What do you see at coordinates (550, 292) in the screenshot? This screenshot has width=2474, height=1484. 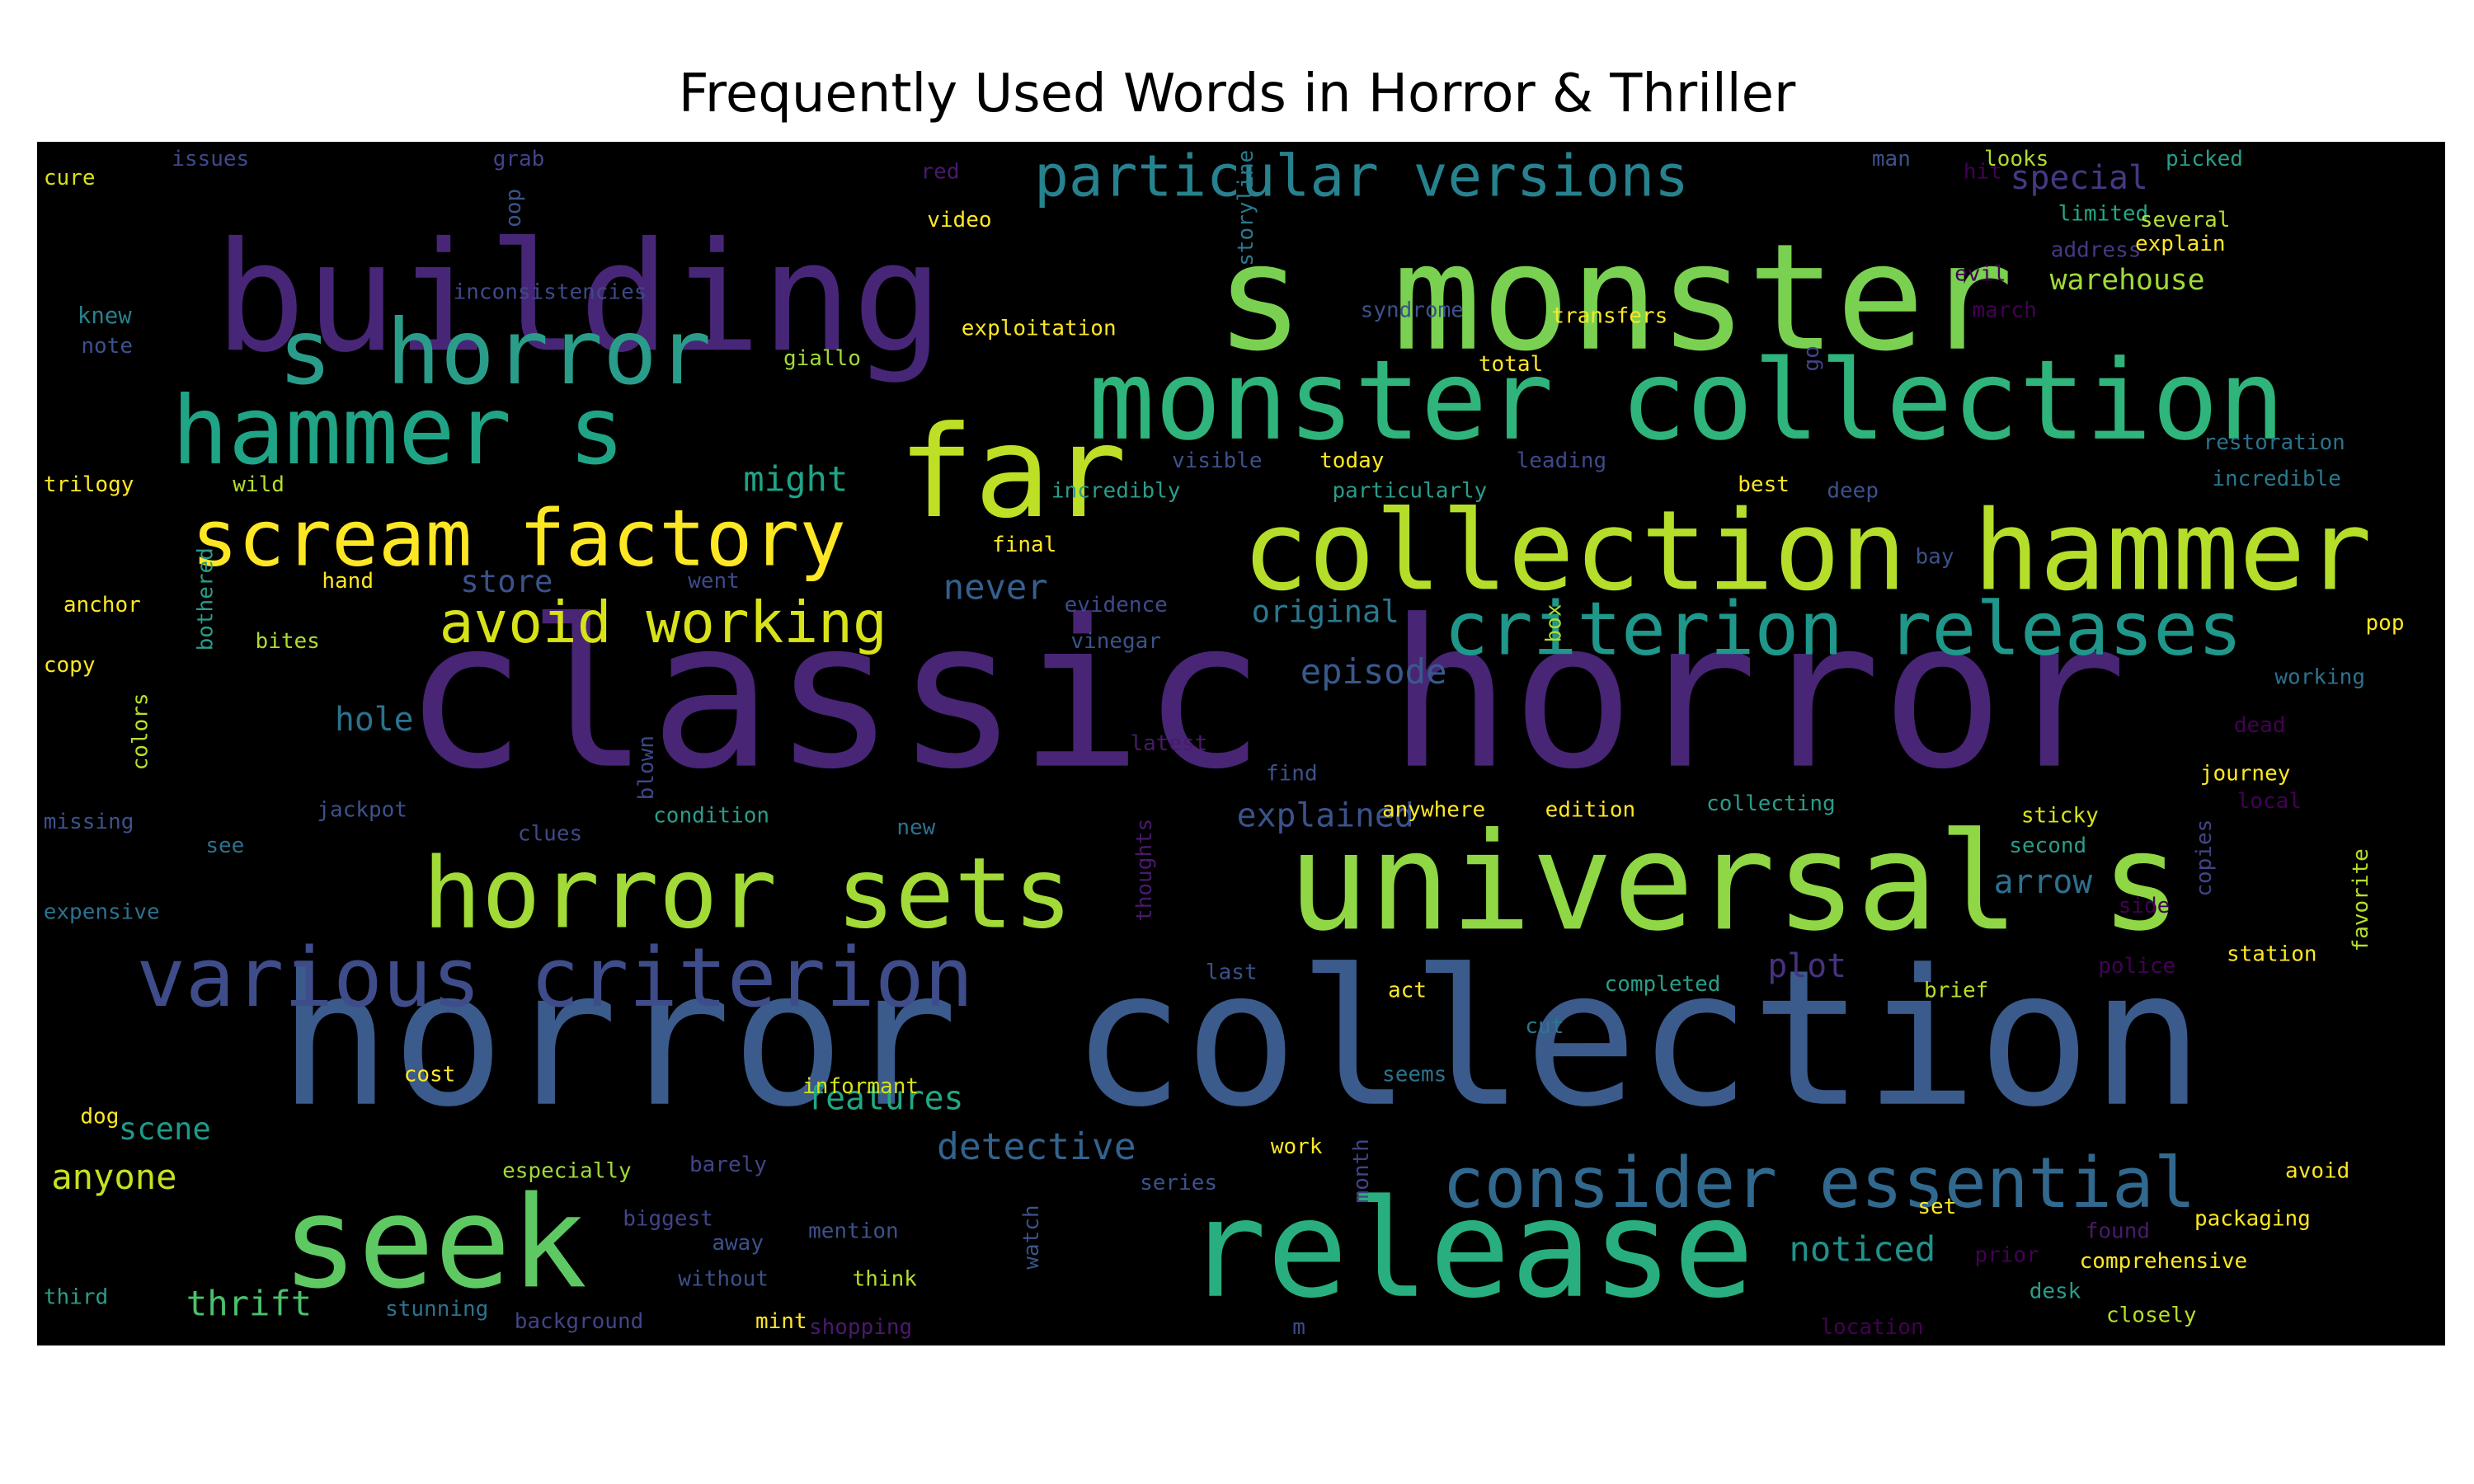 I see `word-inconsistencies: inconsistencies` at bounding box center [550, 292].